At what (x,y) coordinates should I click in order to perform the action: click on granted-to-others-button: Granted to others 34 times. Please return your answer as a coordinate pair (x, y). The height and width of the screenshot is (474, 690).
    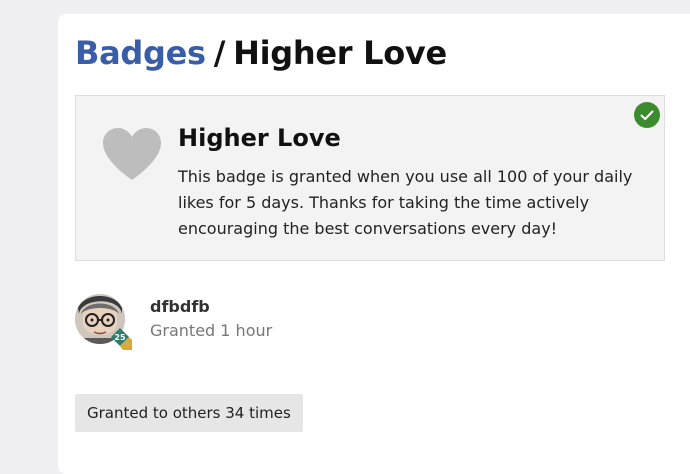
    Looking at the image, I should click on (189, 413).